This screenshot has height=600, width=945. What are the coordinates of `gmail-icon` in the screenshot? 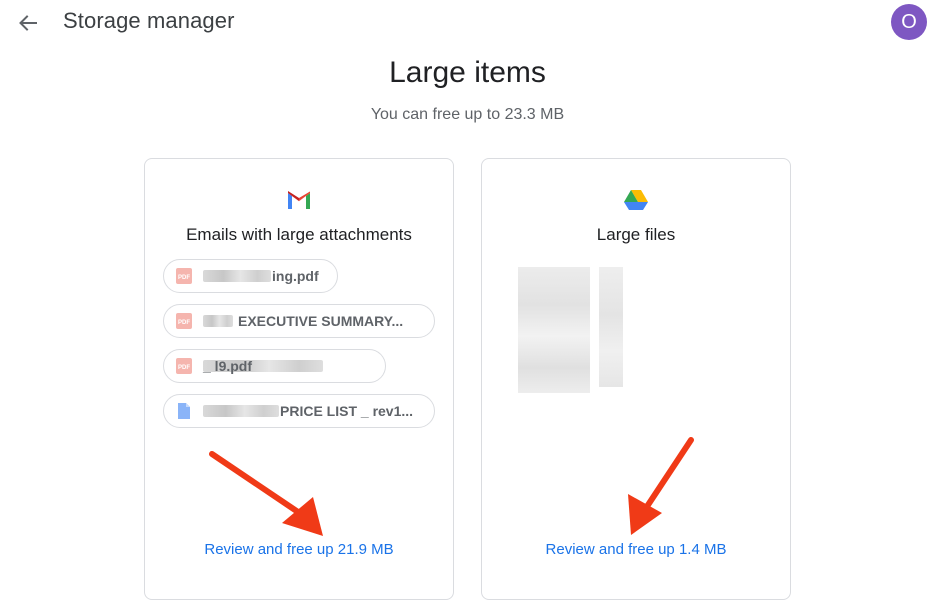 It's located at (299, 200).